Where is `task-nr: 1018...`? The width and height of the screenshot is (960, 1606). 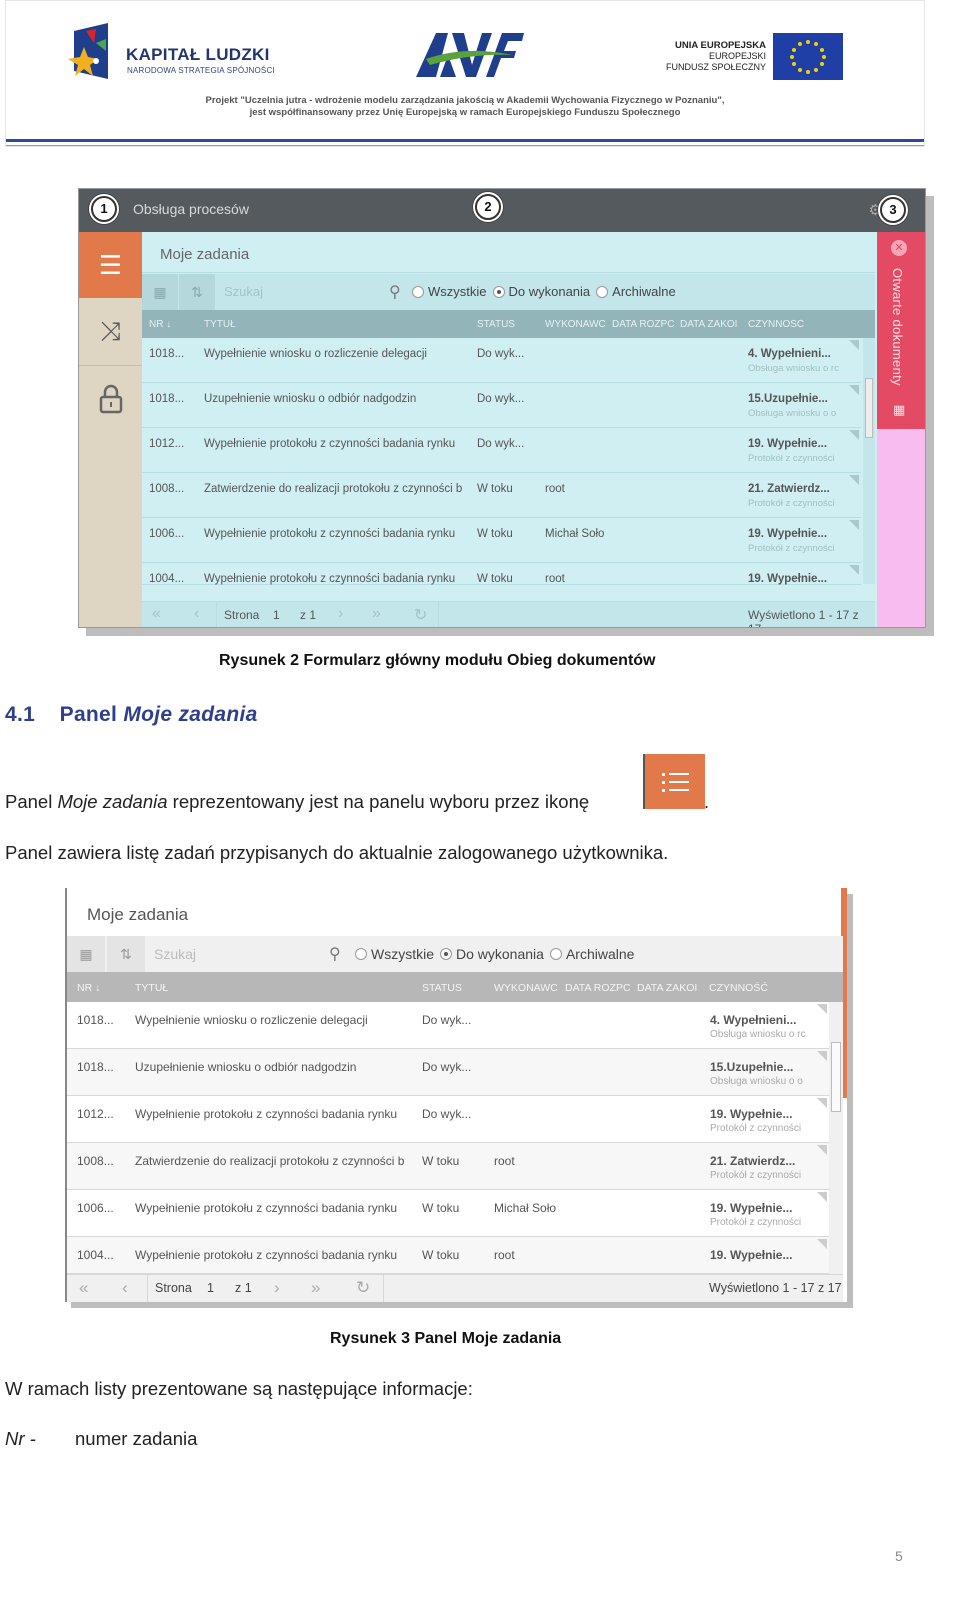 task-nr: 1018... is located at coordinates (167, 399).